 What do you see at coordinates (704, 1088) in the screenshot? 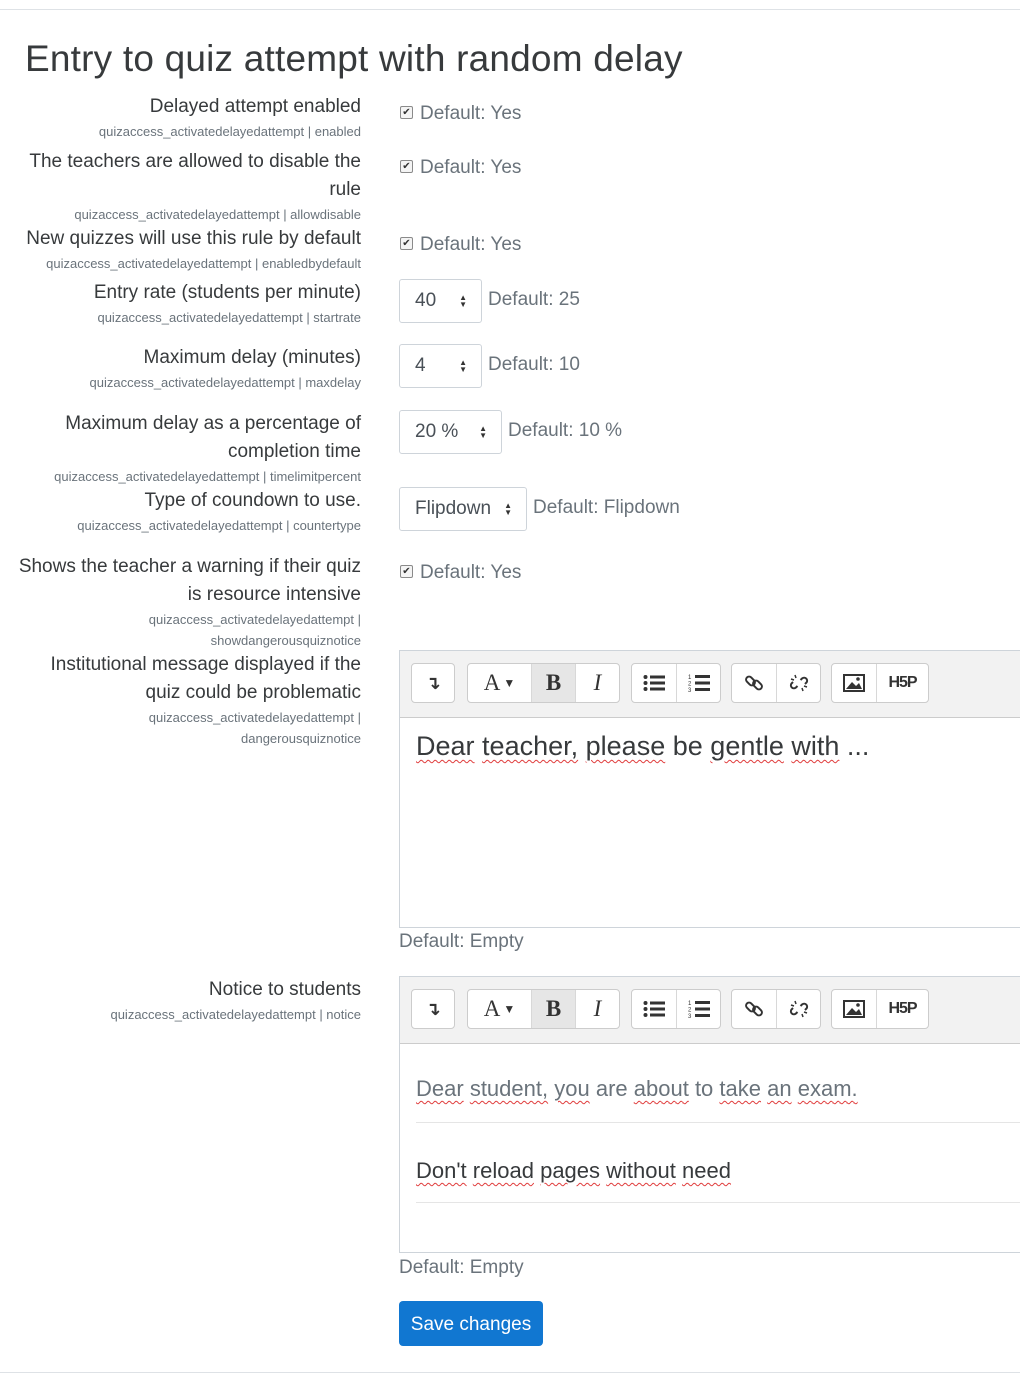
I see `word: to` at bounding box center [704, 1088].